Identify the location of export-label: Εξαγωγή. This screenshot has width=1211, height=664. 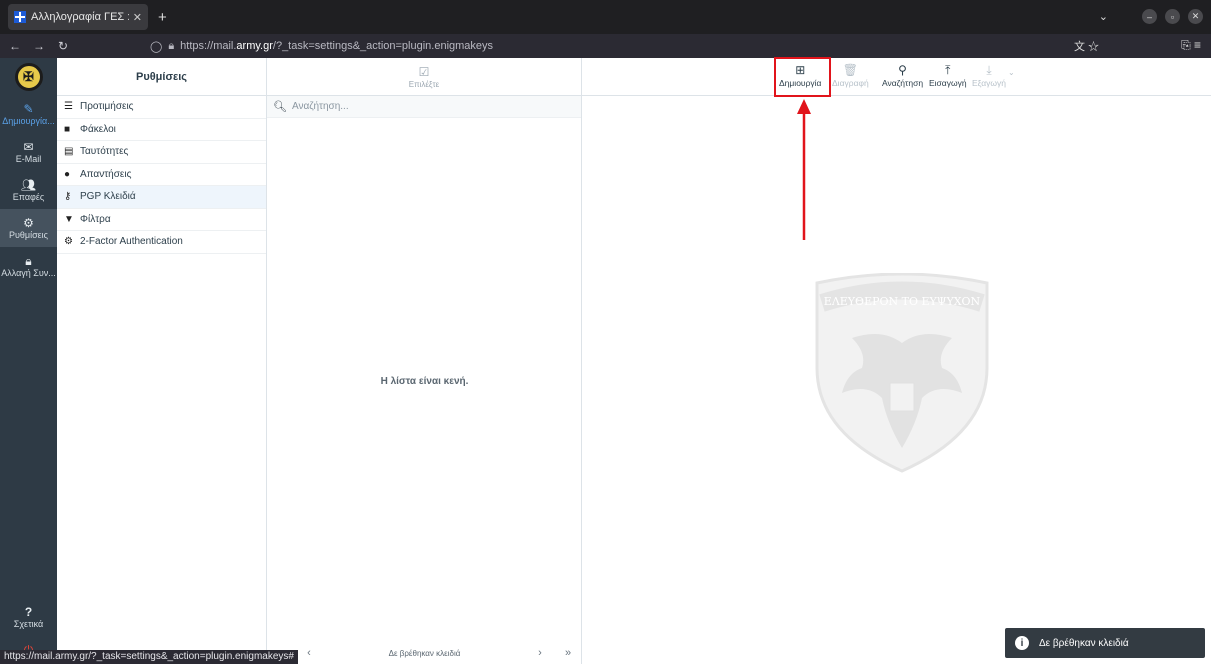
(989, 83).